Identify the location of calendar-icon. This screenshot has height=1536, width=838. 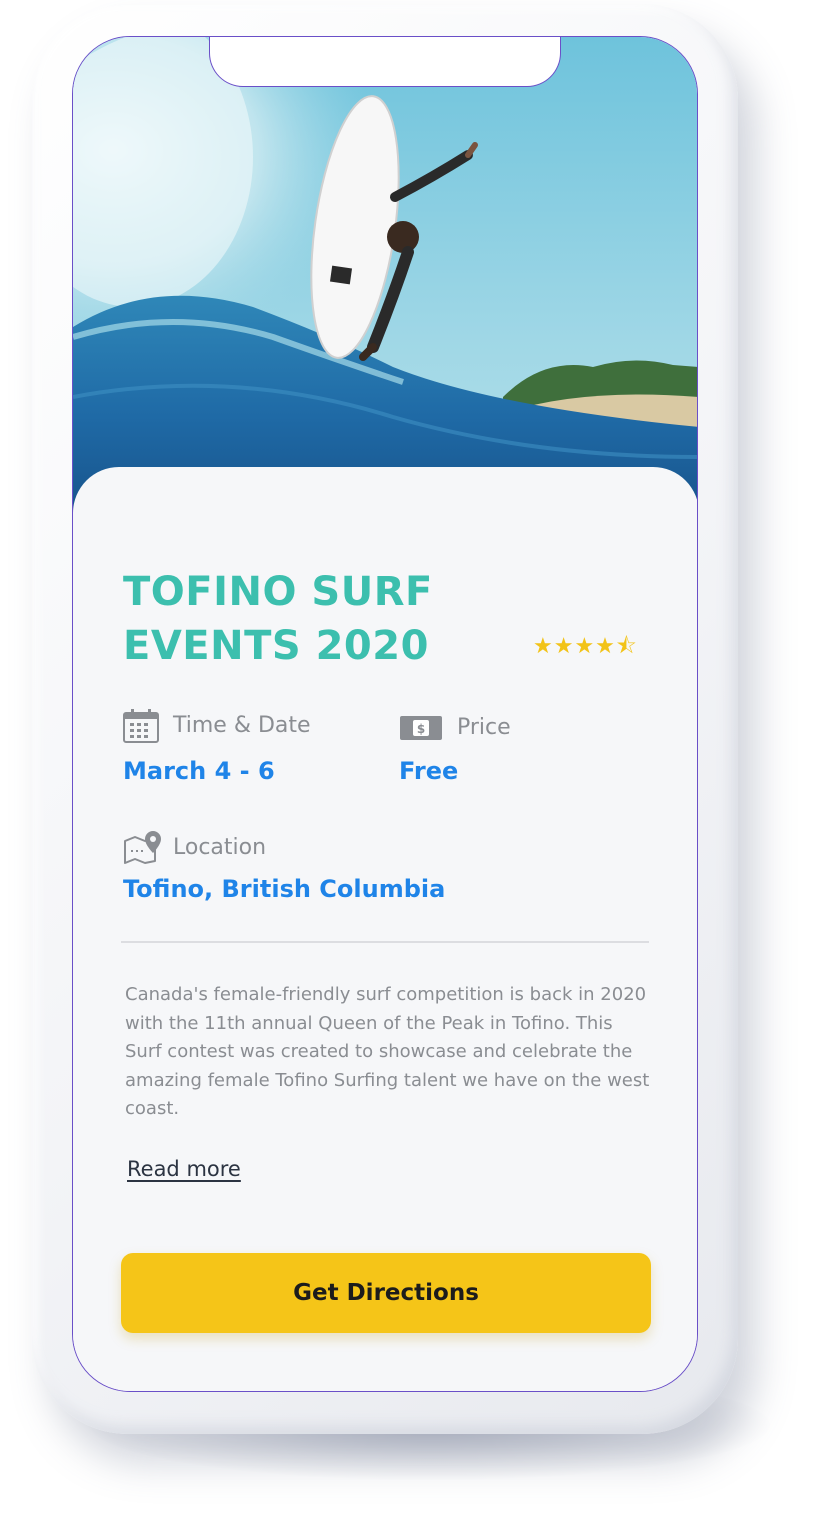
(141, 726).